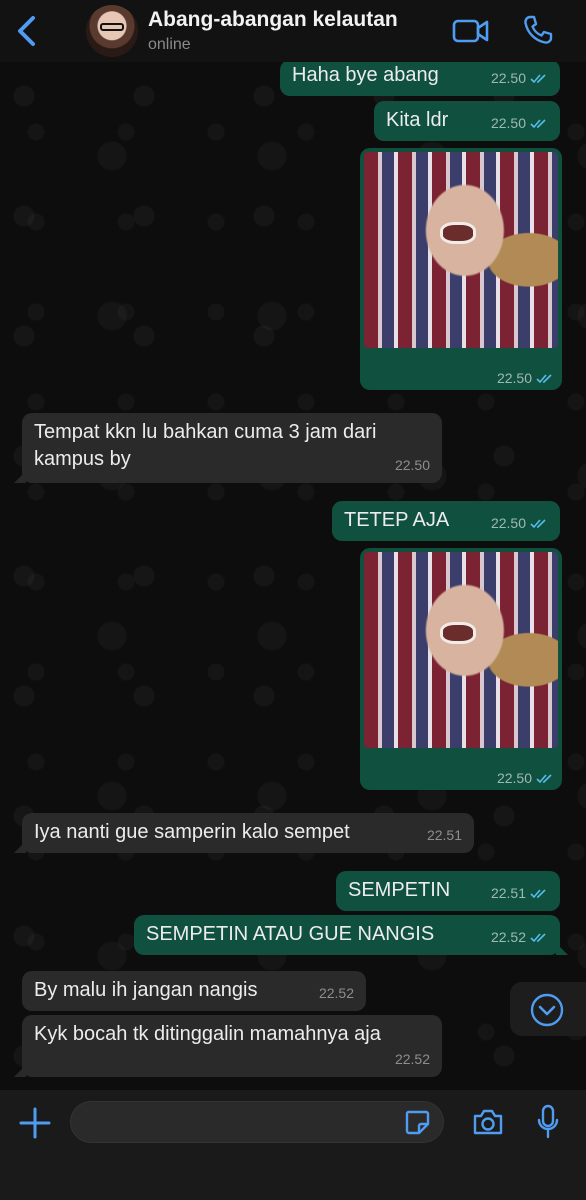 Image resolution: width=586 pixels, height=1200 pixels. What do you see at coordinates (27, 31) in the screenshot?
I see `back-chevron-icon` at bounding box center [27, 31].